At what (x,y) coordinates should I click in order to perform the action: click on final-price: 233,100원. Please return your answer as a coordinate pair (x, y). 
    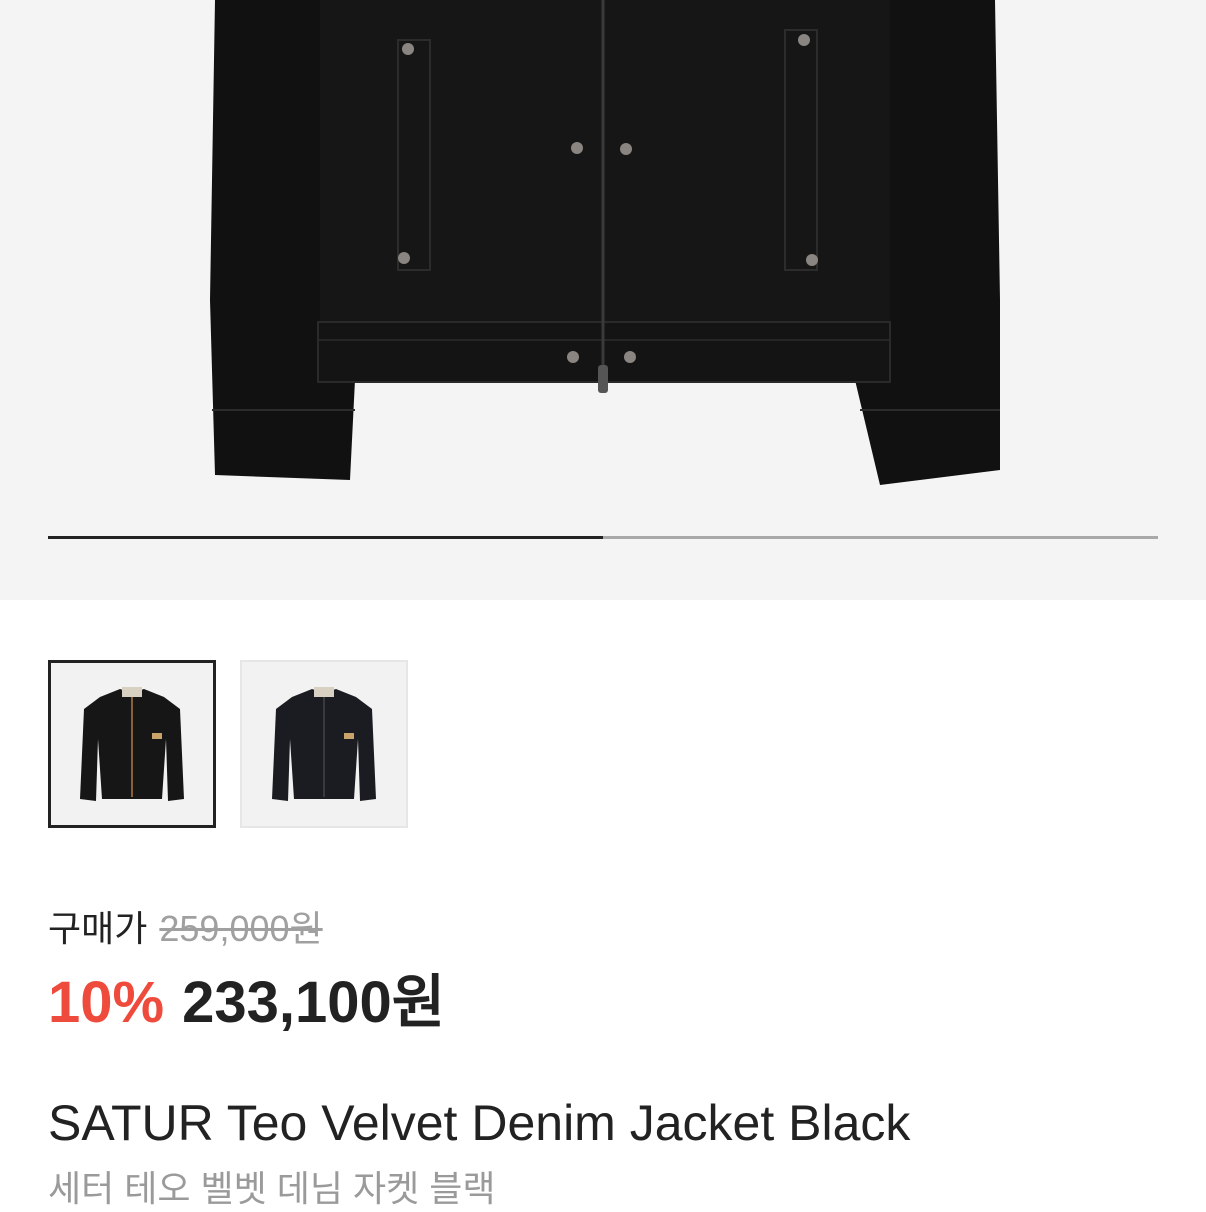
    Looking at the image, I should click on (314, 1002).